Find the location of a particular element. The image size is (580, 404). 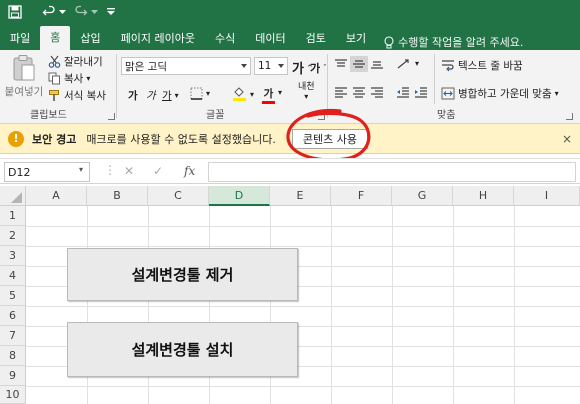

cancel-icon: ✕ is located at coordinates (129, 171).